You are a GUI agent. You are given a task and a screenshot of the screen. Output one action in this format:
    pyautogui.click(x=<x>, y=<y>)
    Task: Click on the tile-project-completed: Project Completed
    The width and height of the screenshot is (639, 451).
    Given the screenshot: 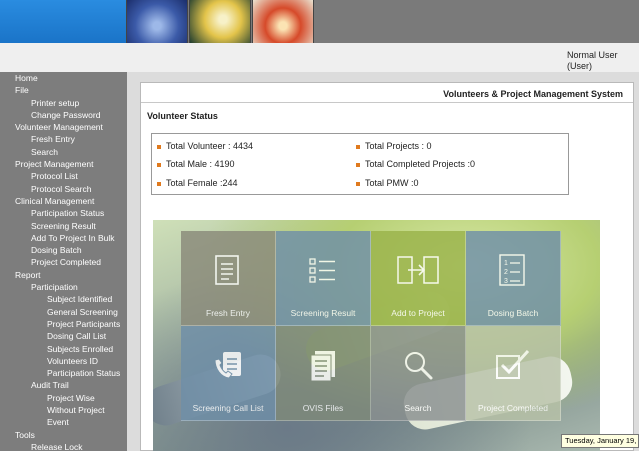 What is the action you would take?
    pyautogui.click(x=513, y=373)
    